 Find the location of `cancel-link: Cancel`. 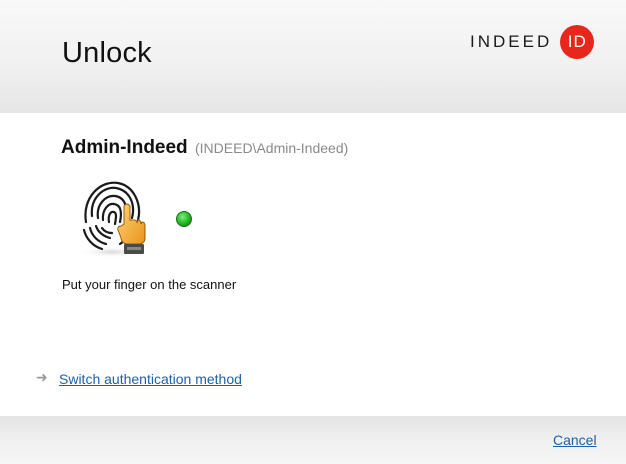

cancel-link: Cancel is located at coordinates (575, 440).